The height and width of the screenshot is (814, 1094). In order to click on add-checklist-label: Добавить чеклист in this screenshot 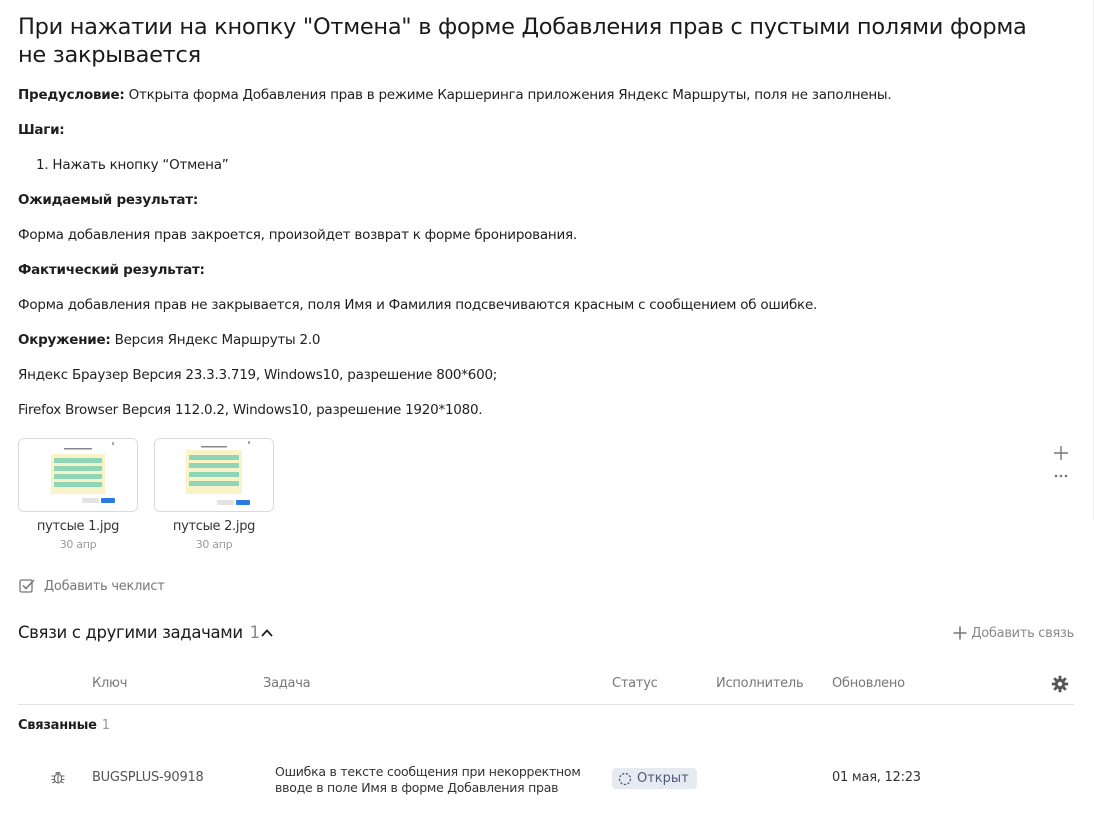, I will do `click(104, 586)`.